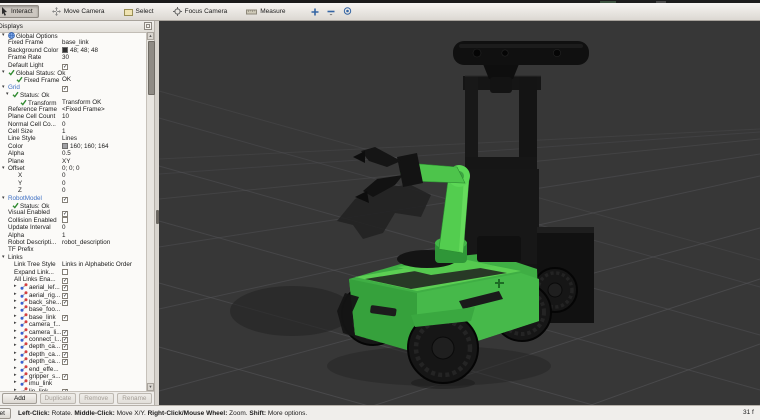  What do you see at coordinates (73, 332) in the screenshot?
I see `tree-row-camera-li-: ▸ camera_li... ✓` at bounding box center [73, 332].